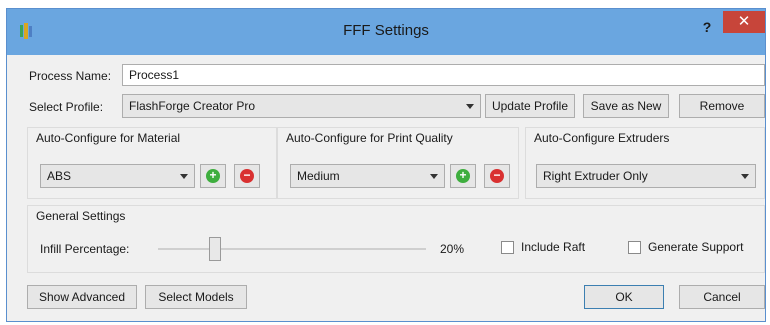 Image resolution: width=770 pixels, height=325 pixels. I want to click on save-as-new-button: Save as New, so click(626, 106).